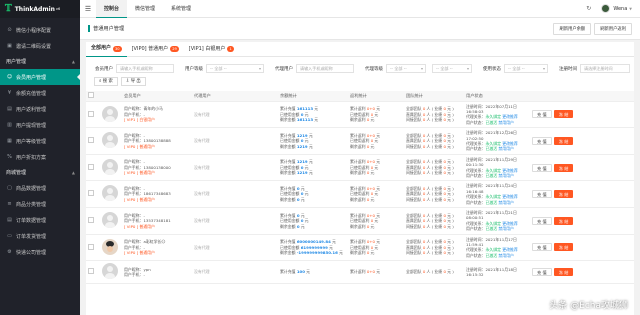  I want to click on sidebar-item-label: 商品分类管理, so click(31, 204).